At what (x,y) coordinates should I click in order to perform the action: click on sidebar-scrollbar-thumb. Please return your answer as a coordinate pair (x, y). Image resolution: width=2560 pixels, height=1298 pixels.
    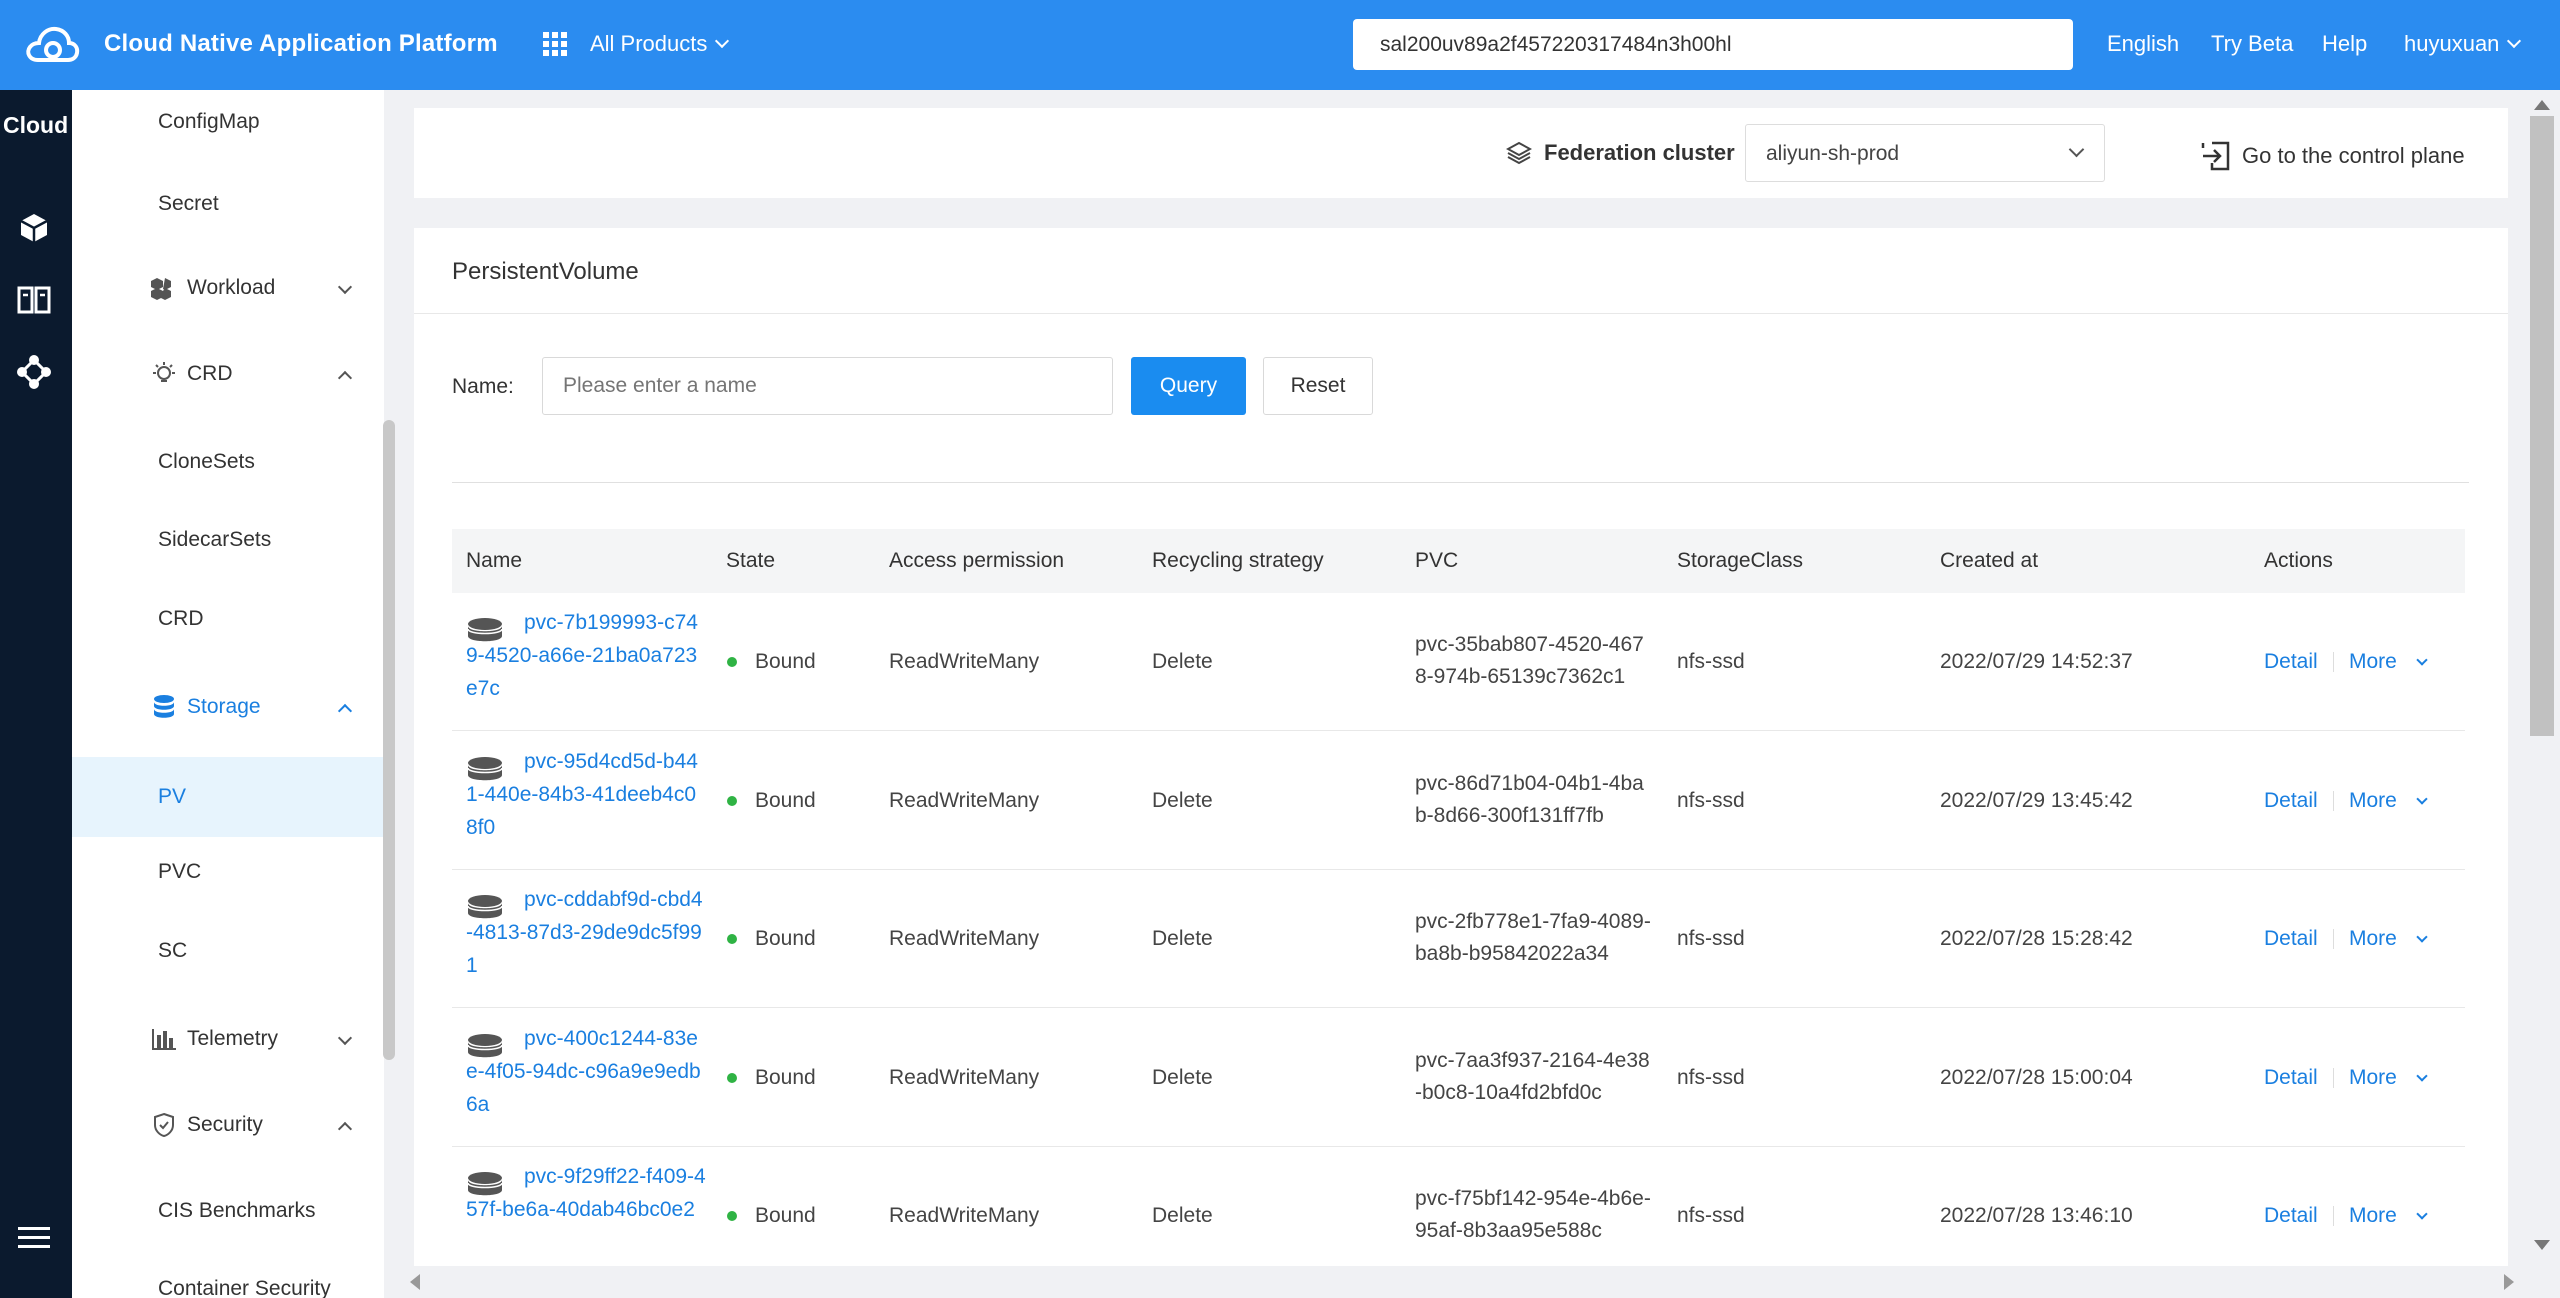
    Looking at the image, I should click on (389, 740).